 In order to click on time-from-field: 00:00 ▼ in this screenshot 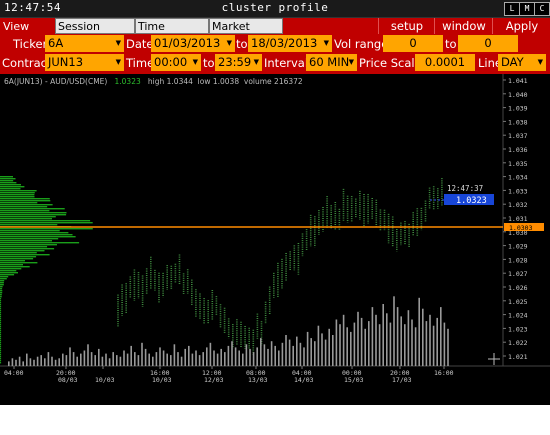, I will do `click(176, 62)`.